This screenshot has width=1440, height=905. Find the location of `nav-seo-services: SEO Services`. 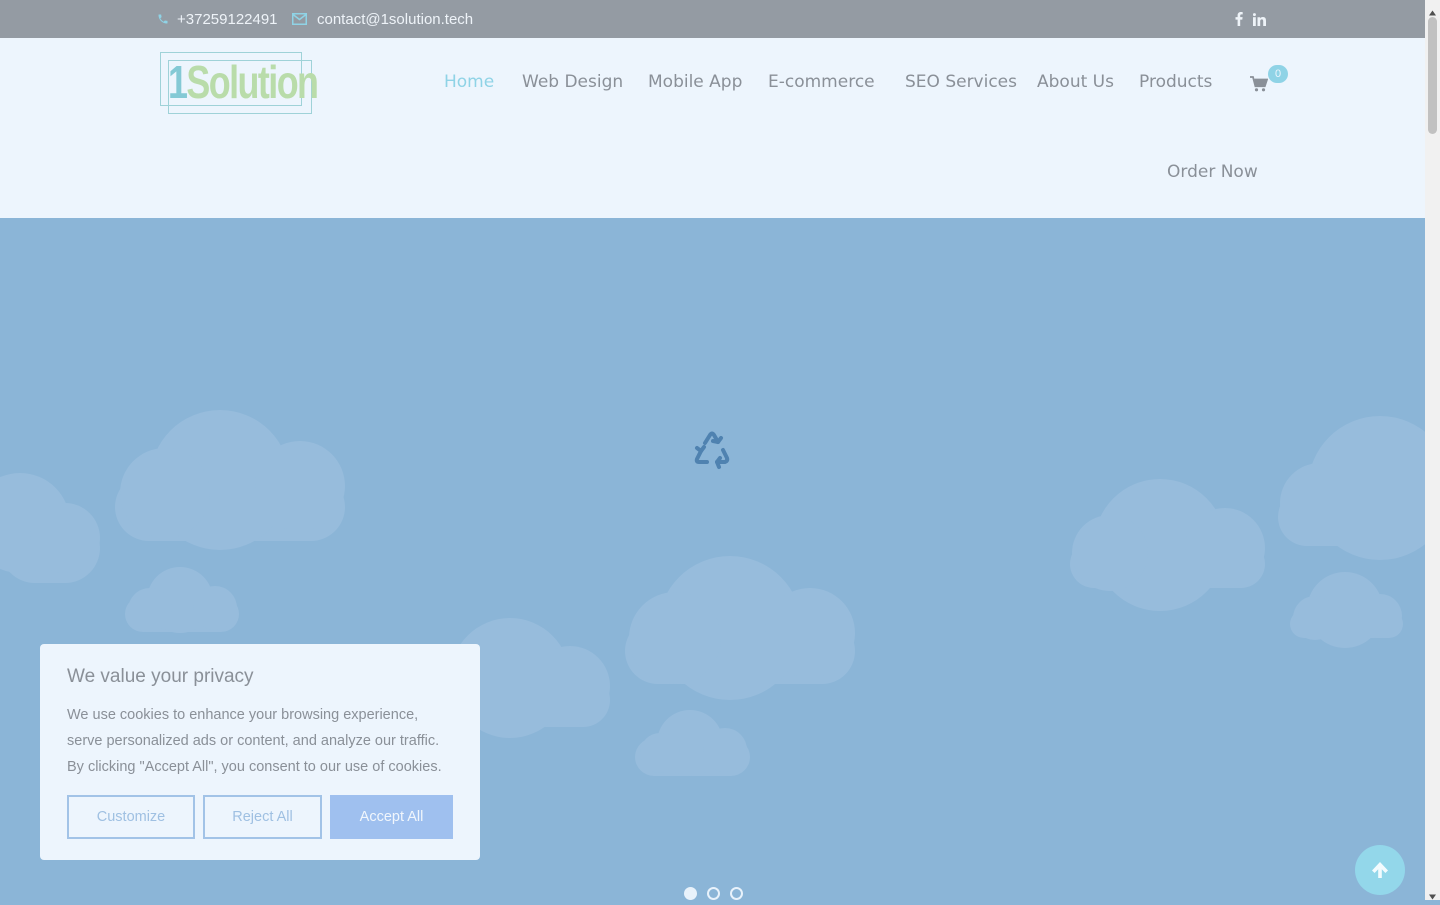

nav-seo-services: SEO Services is located at coordinates (961, 82).